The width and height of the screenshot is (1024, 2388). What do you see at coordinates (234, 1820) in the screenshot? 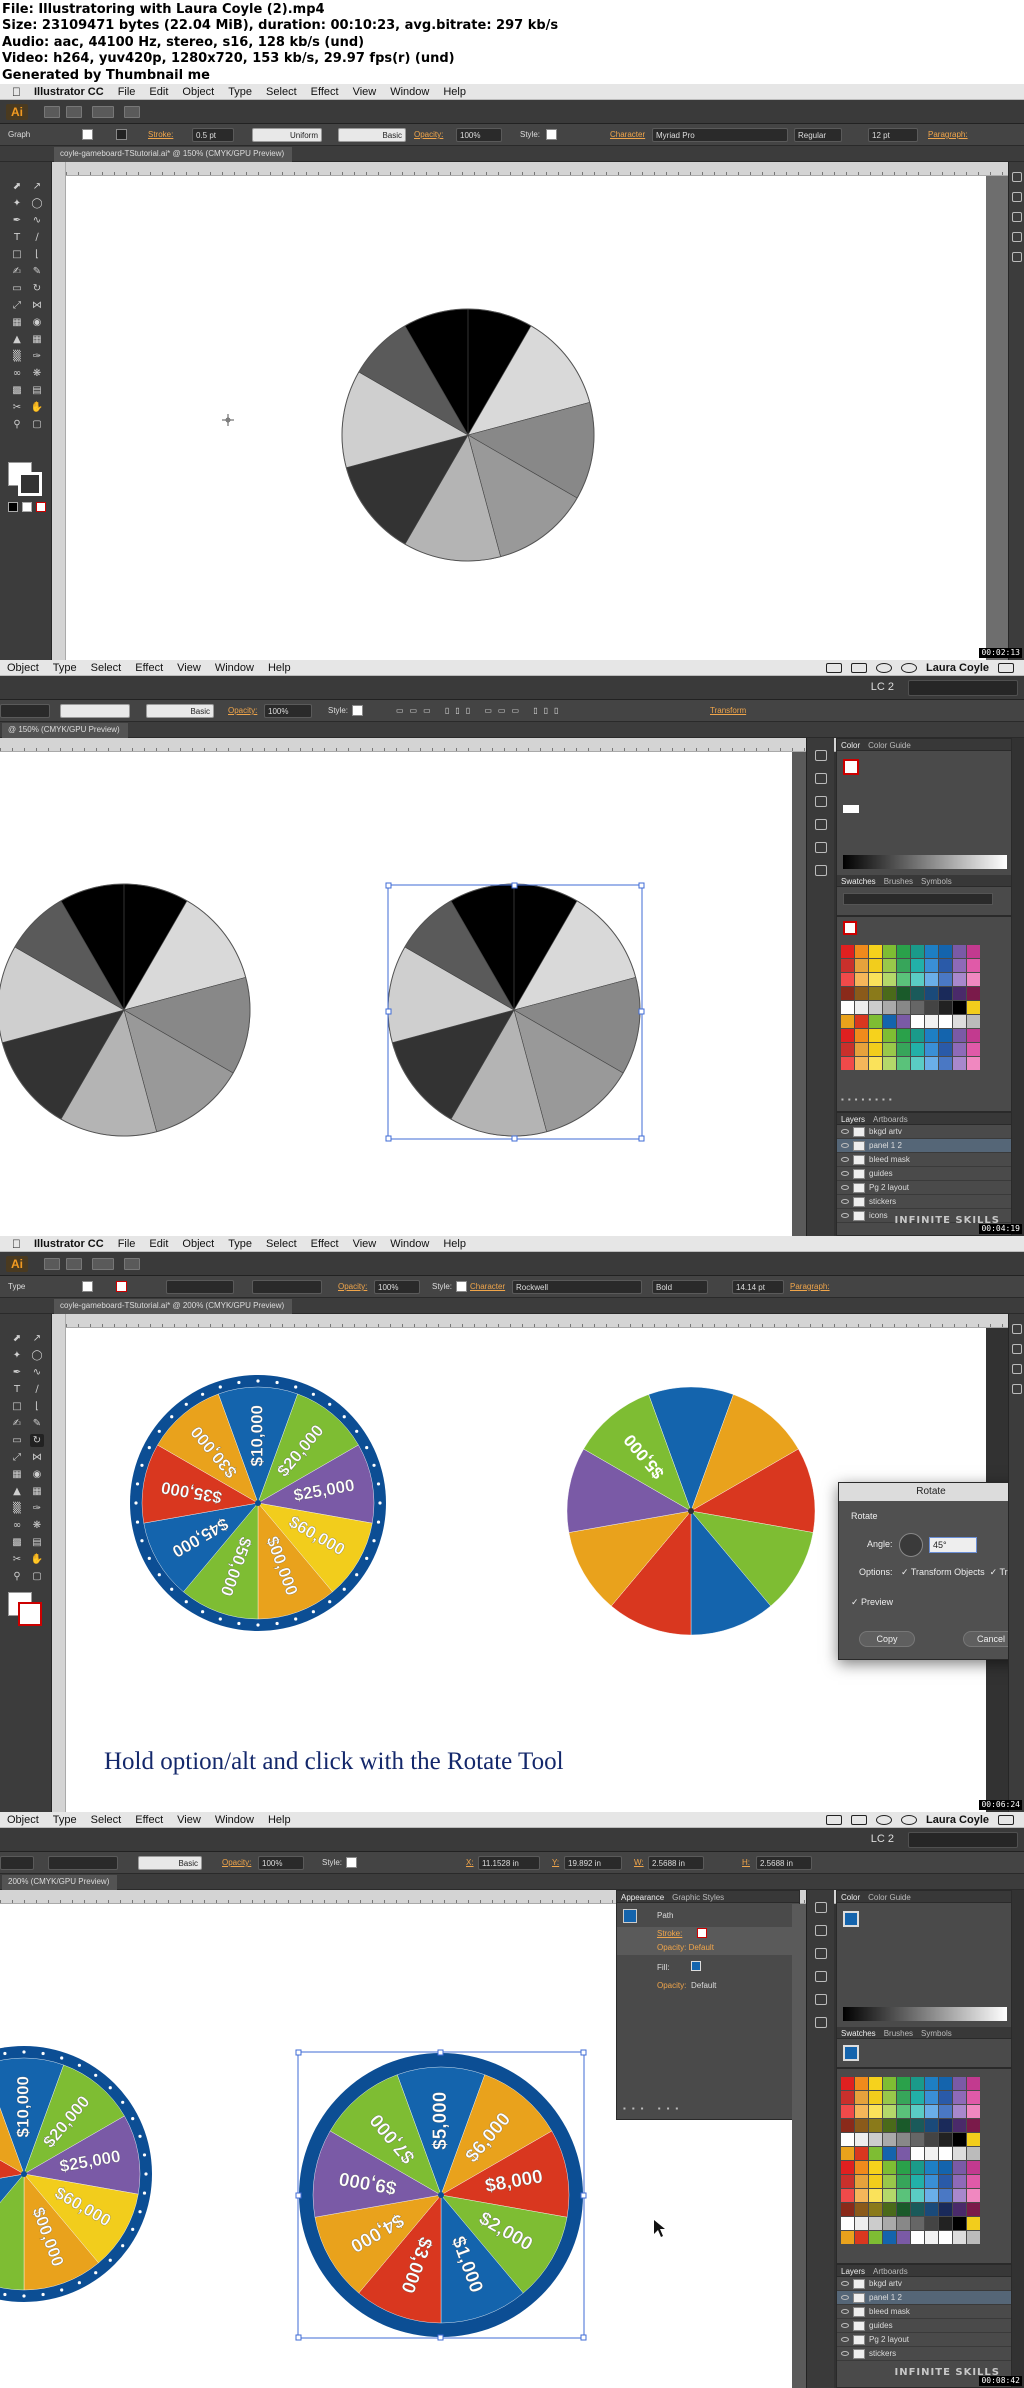
I see `menu-window: Window` at bounding box center [234, 1820].